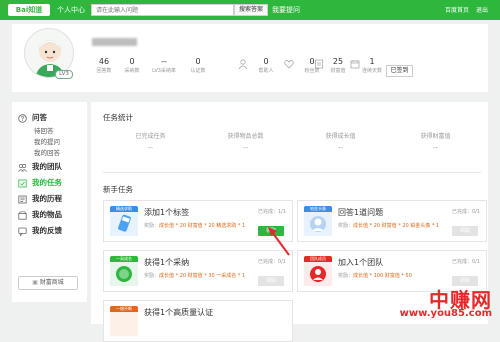  What do you see at coordinates (64, 74) in the screenshot?
I see `level-badge: LV3` at bounding box center [64, 74].